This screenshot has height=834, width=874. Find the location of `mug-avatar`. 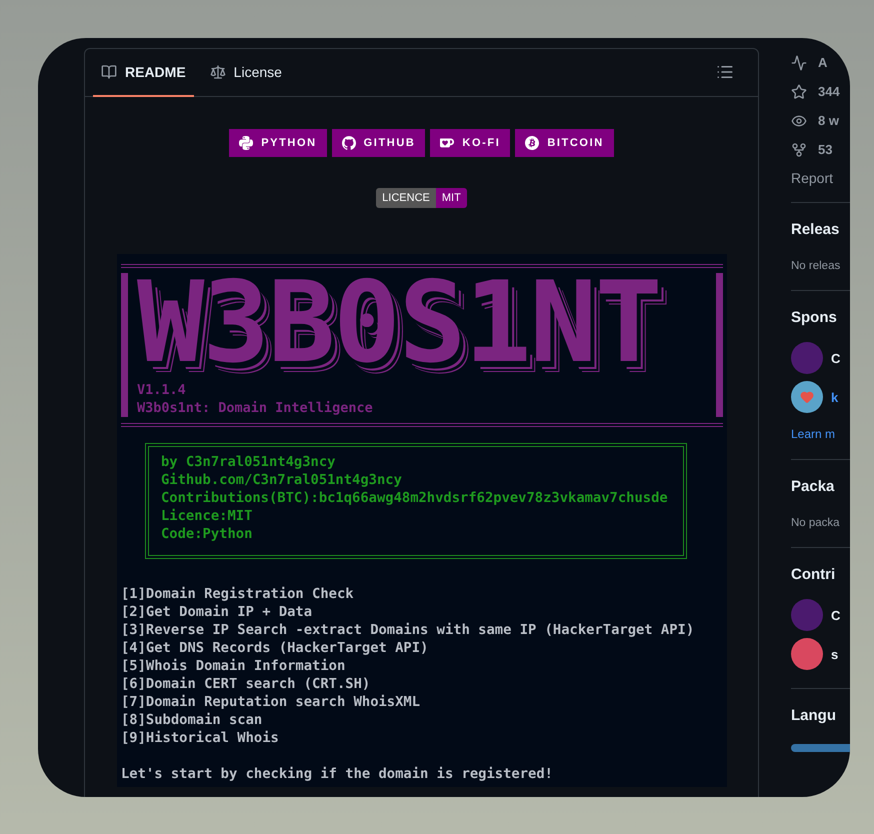

mug-avatar is located at coordinates (807, 397).